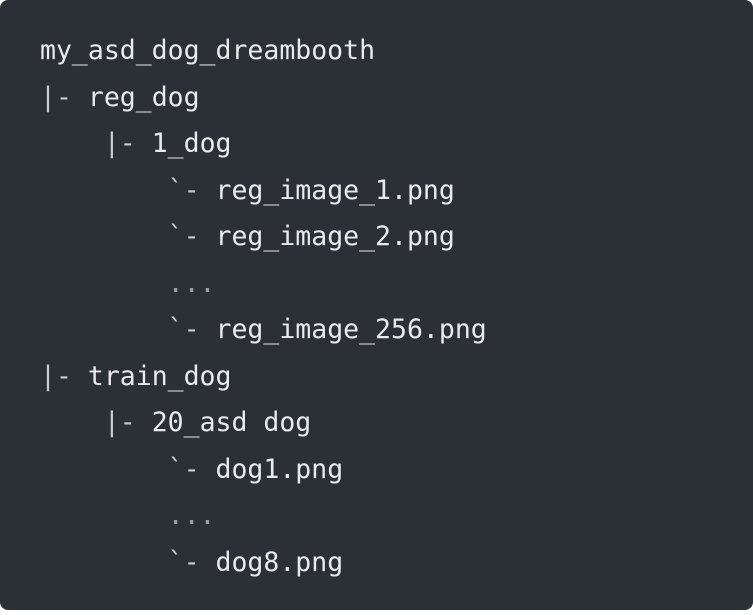 This screenshot has height=615, width=753. I want to click on tree-line-1-dog: |- 1_dog, so click(167, 143).